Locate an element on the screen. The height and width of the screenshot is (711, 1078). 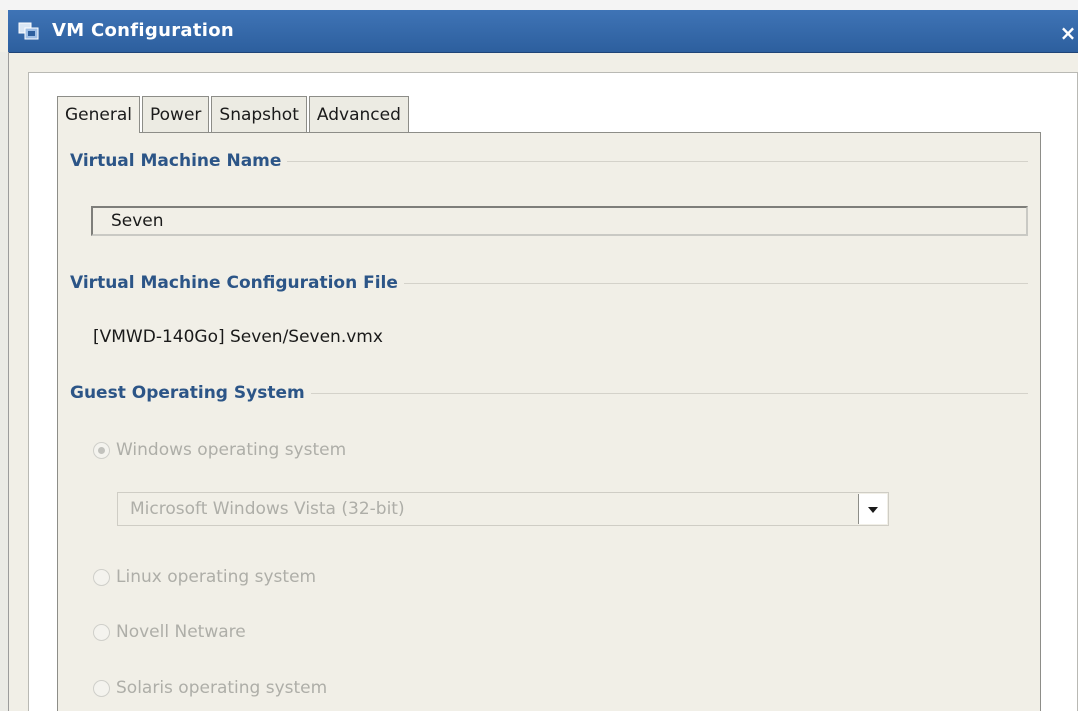
config-file-section-header: Virtual Machine Configuration File is located at coordinates (549, 283).